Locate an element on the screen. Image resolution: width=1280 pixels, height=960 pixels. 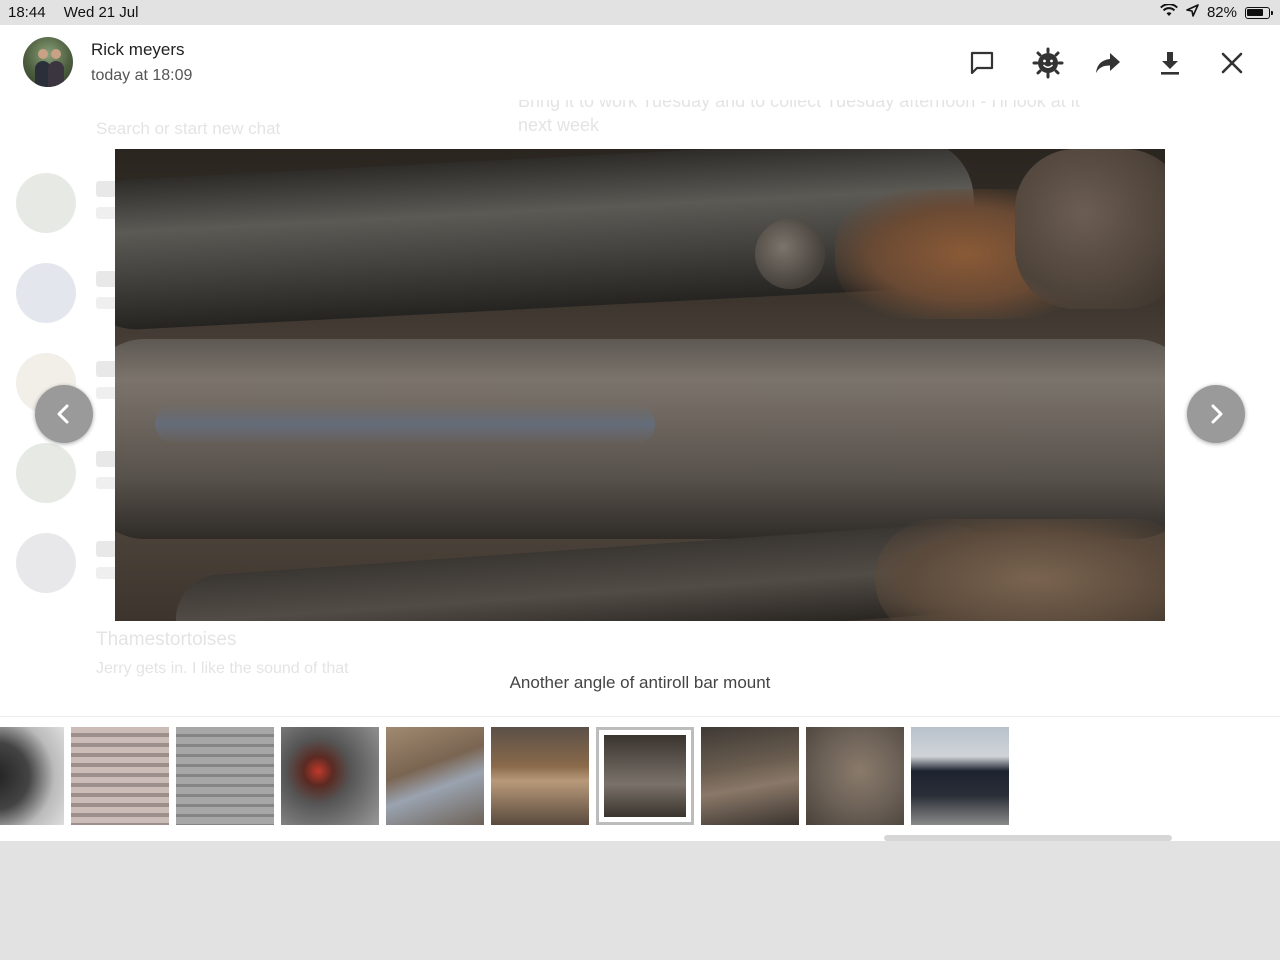
add-reaction-icon is located at coordinates (1048, 63).